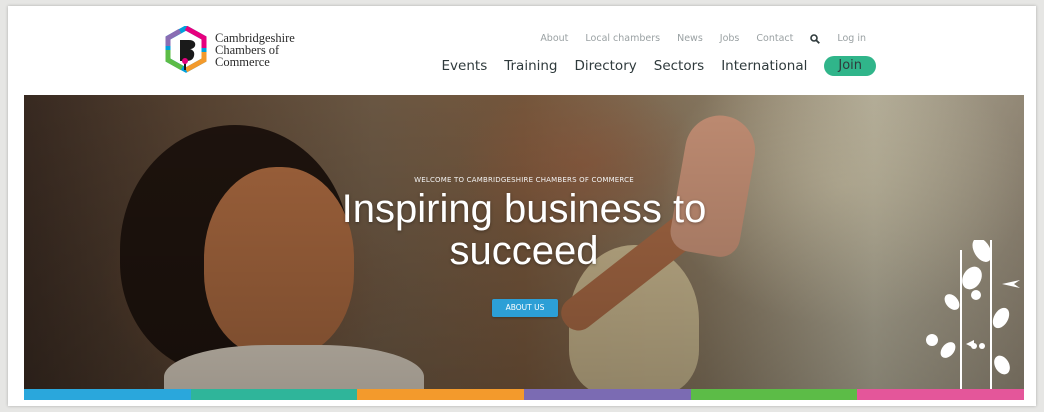 This screenshot has width=1044, height=412. I want to click on logo-line-3: Commerce, so click(242, 62).